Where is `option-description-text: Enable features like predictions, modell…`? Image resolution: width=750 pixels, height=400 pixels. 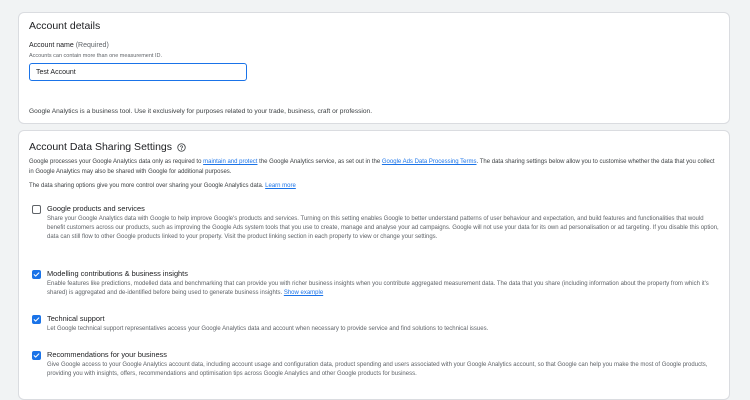
option-description-text: Enable features like predictions, modell… is located at coordinates (378, 289).